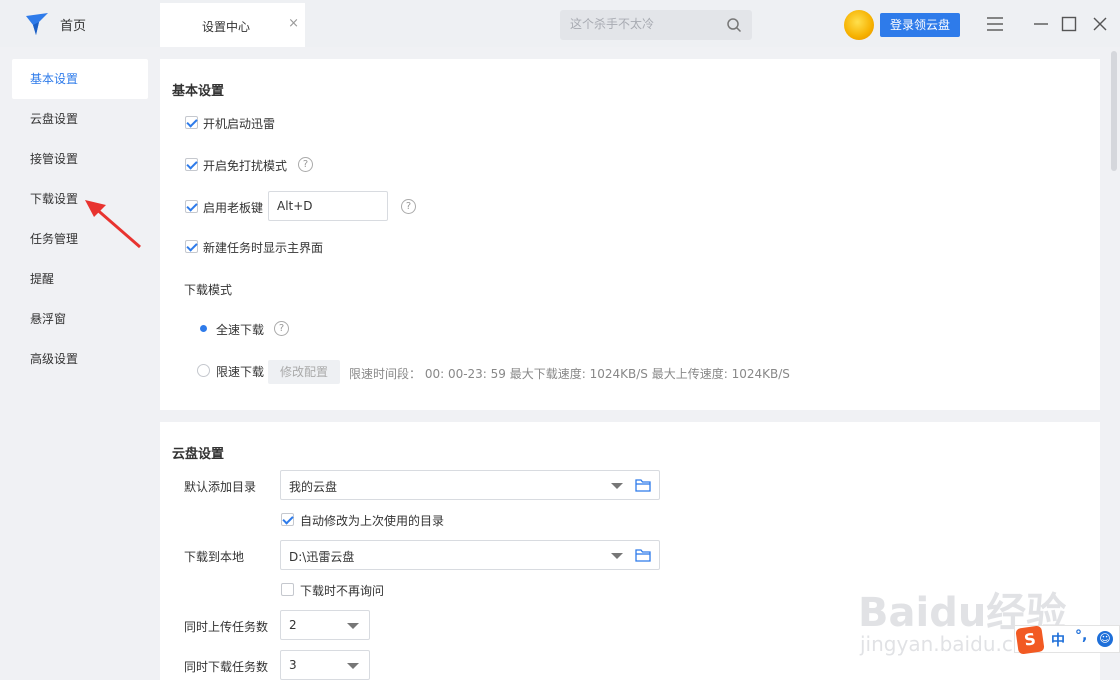 The height and width of the screenshot is (680, 1120). I want to click on scrollbar, so click(1114, 363).